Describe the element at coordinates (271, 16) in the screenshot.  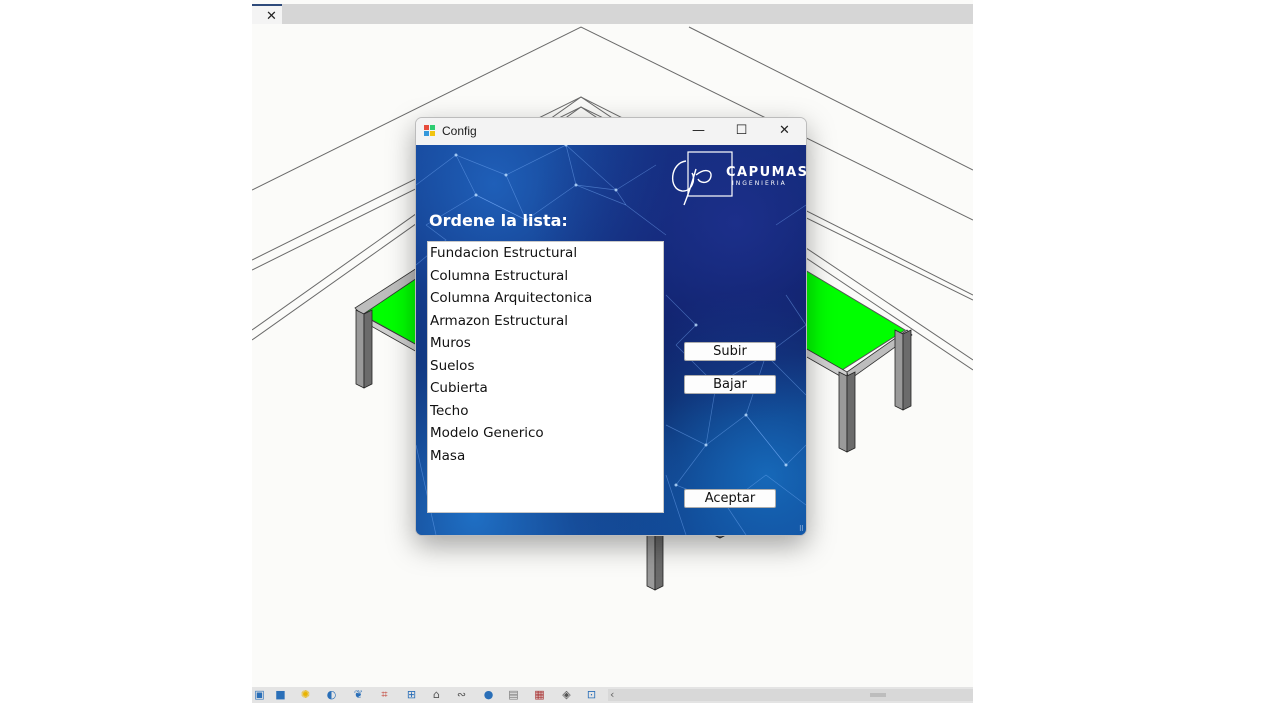
I see `close-icon: ✕` at that location.